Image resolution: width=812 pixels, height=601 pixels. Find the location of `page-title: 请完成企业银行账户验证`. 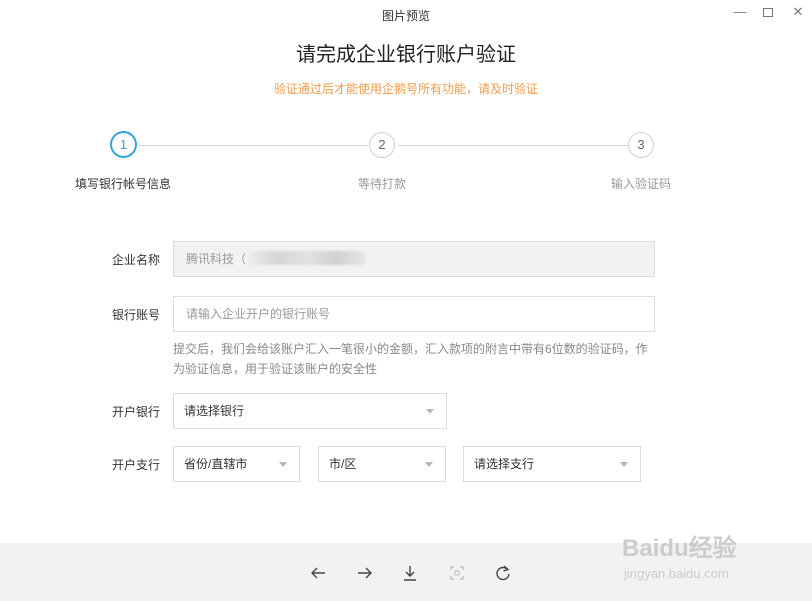

page-title: 请完成企业银行账户验证 is located at coordinates (406, 55).